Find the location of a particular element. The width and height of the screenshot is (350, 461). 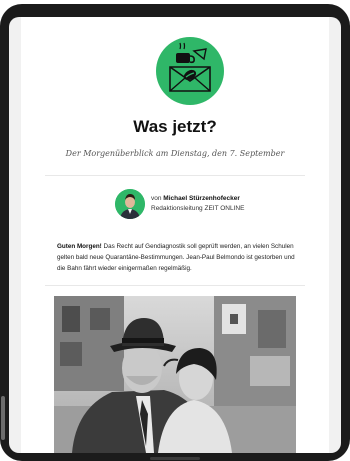

side-button is located at coordinates (3, 418).